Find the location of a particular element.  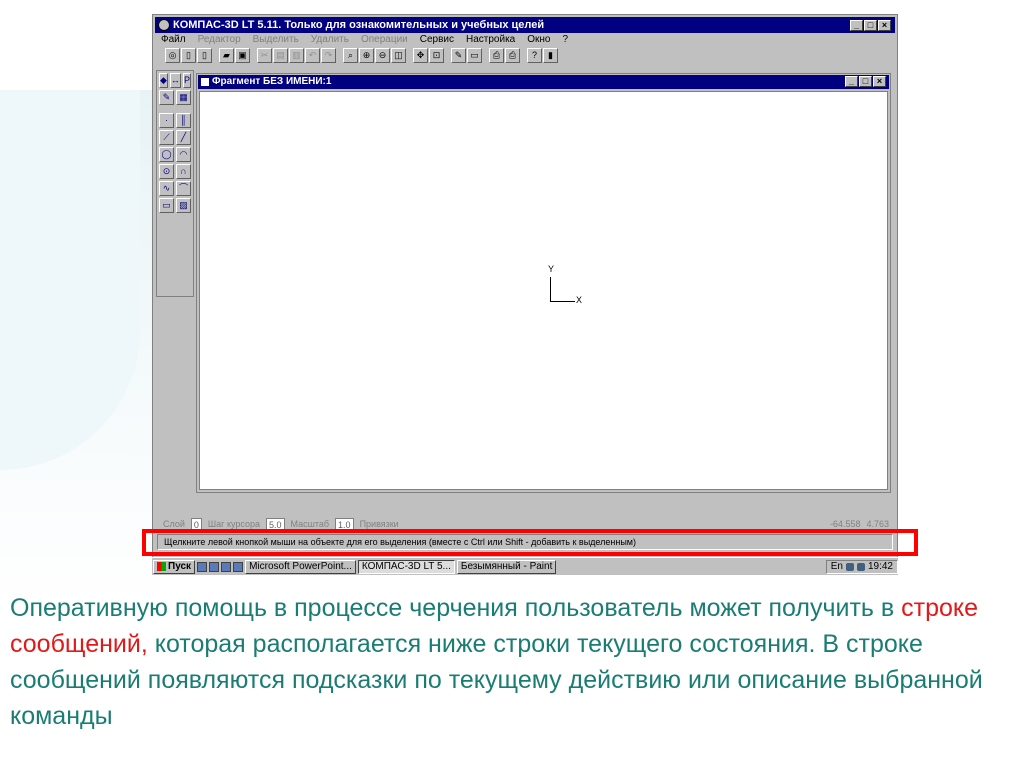

measure-tab-icon: ▦ is located at coordinates (183, 97).